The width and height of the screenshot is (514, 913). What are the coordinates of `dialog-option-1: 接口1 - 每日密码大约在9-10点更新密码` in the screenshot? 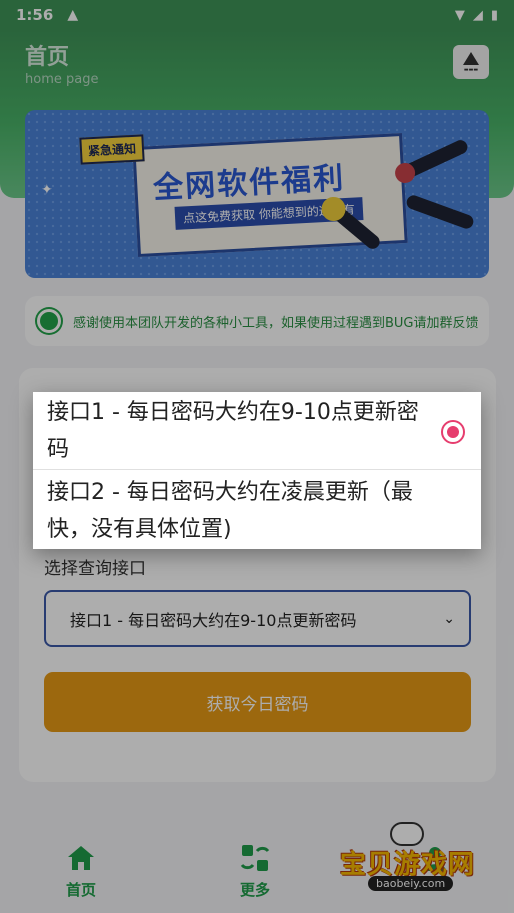 It's located at (257, 432).